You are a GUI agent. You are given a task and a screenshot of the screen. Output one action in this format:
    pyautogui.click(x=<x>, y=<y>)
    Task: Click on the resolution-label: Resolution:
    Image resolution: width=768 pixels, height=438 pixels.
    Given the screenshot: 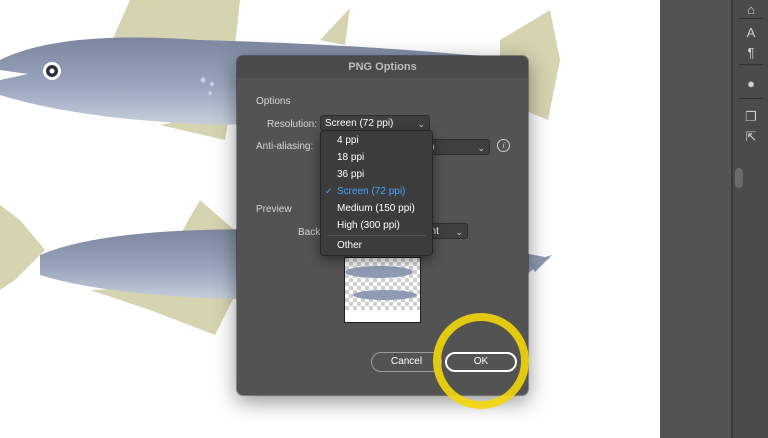 What is the action you would take?
    pyautogui.click(x=291, y=124)
    